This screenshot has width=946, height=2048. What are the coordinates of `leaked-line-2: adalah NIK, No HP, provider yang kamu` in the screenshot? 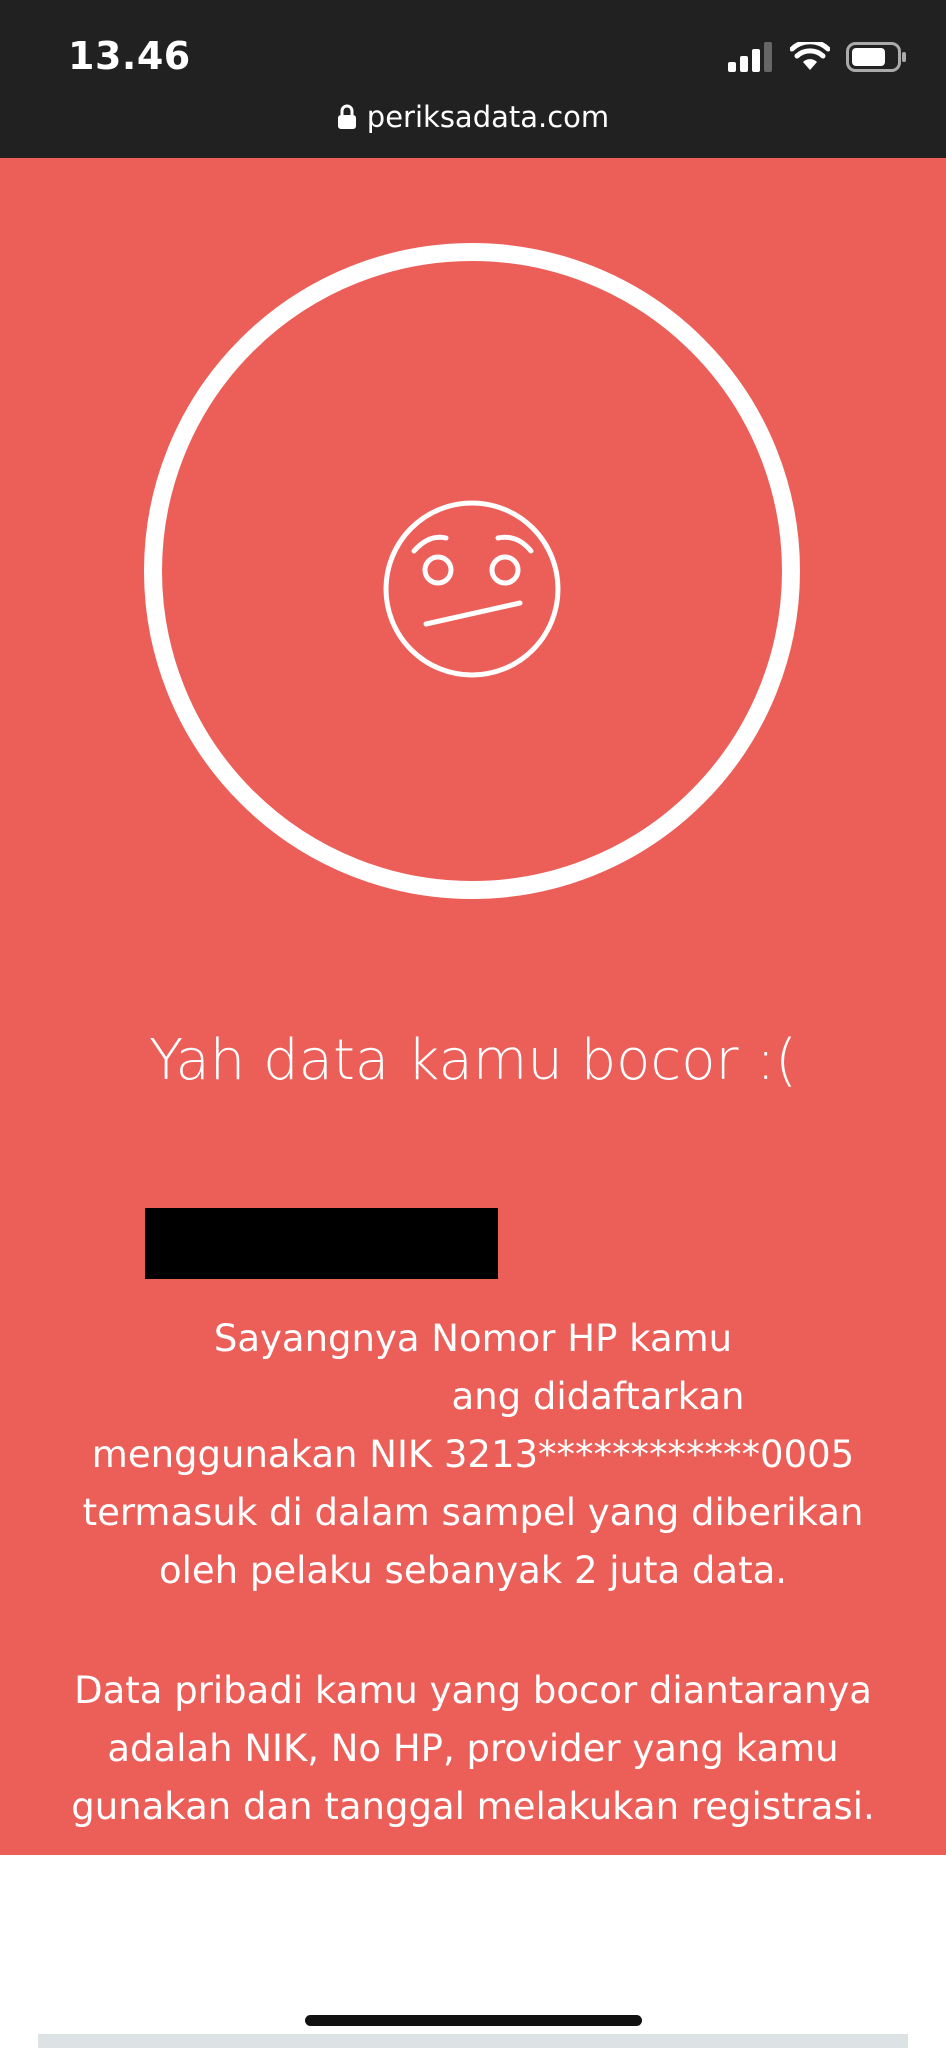 It's located at (473, 1748).